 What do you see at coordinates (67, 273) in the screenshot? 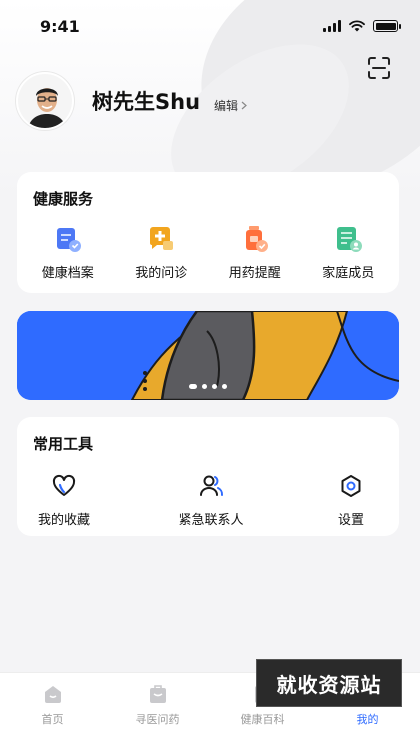
I see `service-label: 健康档案` at bounding box center [67, 273].